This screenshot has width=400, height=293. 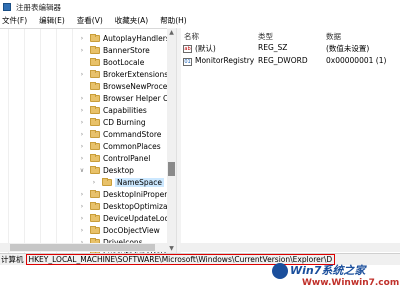 I want to click on tree-item: › CommandStore, so click(x=119, y=134).